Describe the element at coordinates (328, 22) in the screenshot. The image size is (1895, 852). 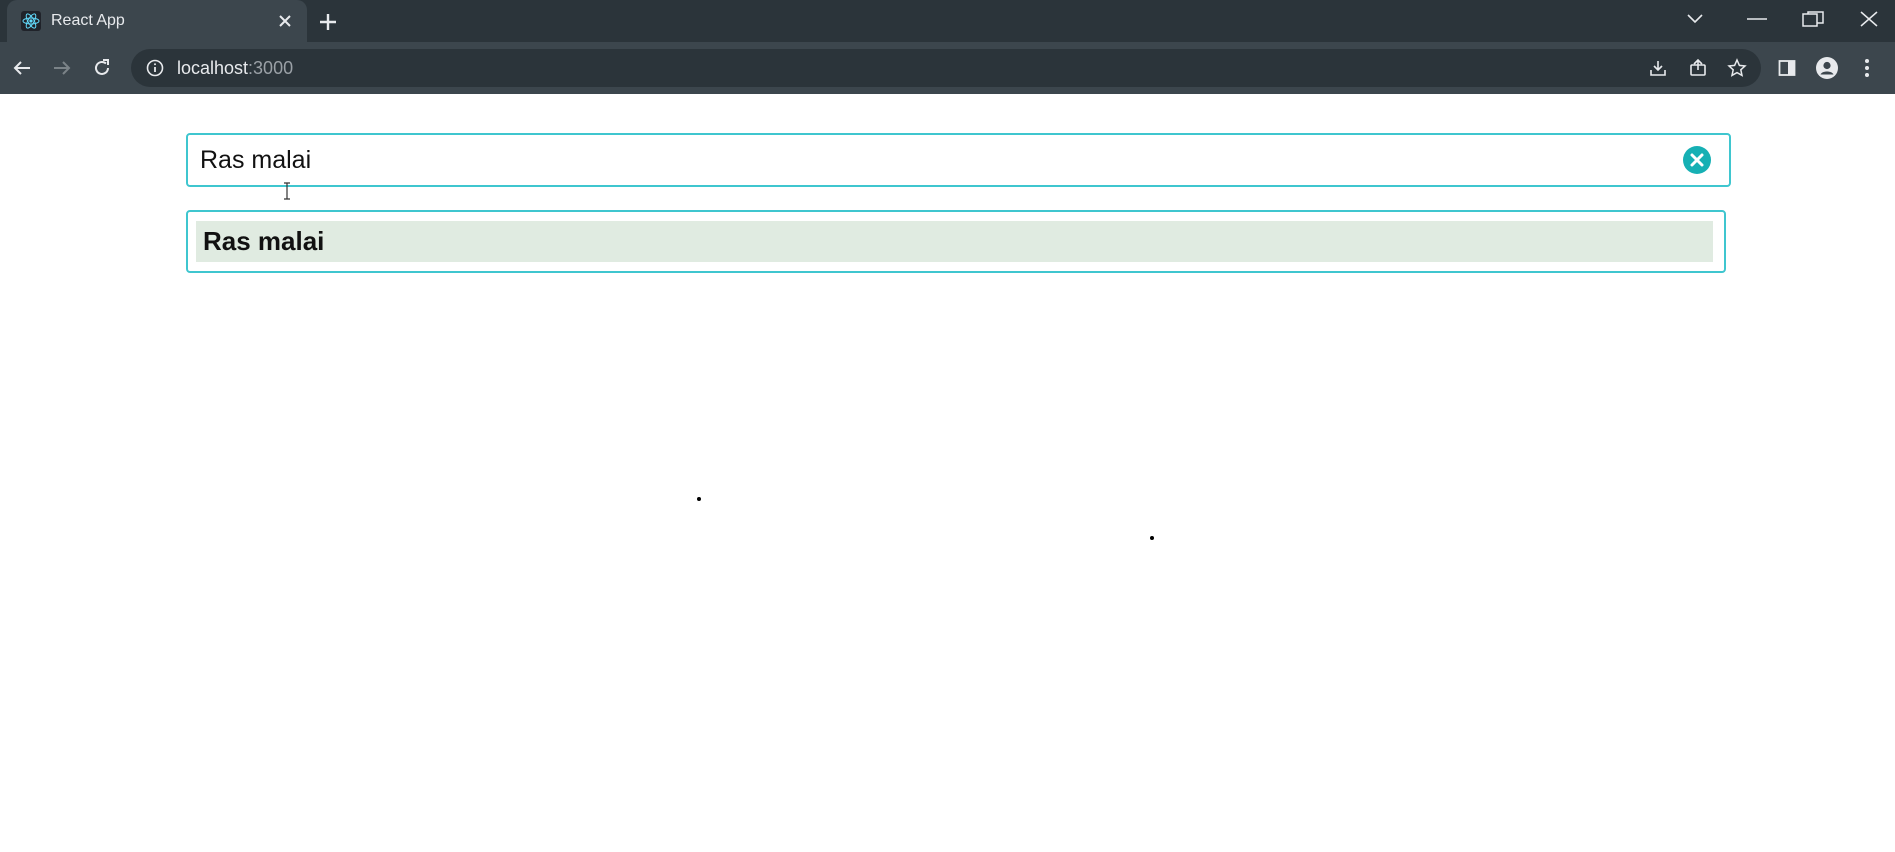
I see `new-tab-icon` at that location.